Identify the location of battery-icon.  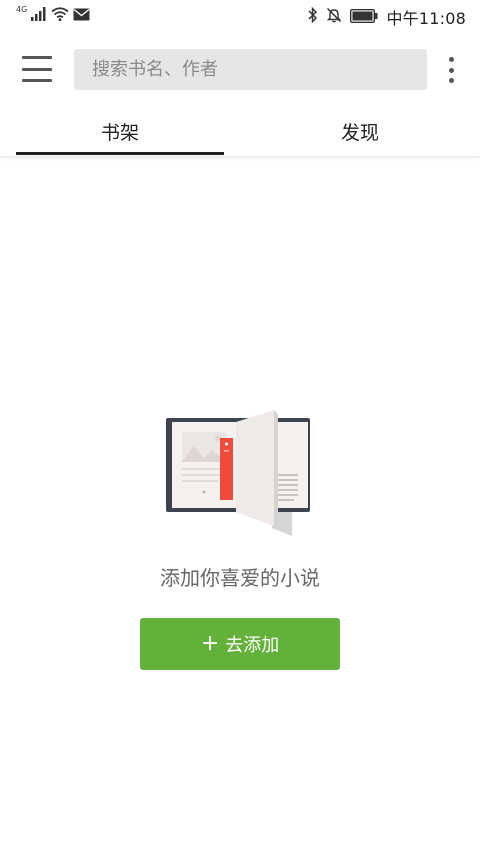
(364, 17).